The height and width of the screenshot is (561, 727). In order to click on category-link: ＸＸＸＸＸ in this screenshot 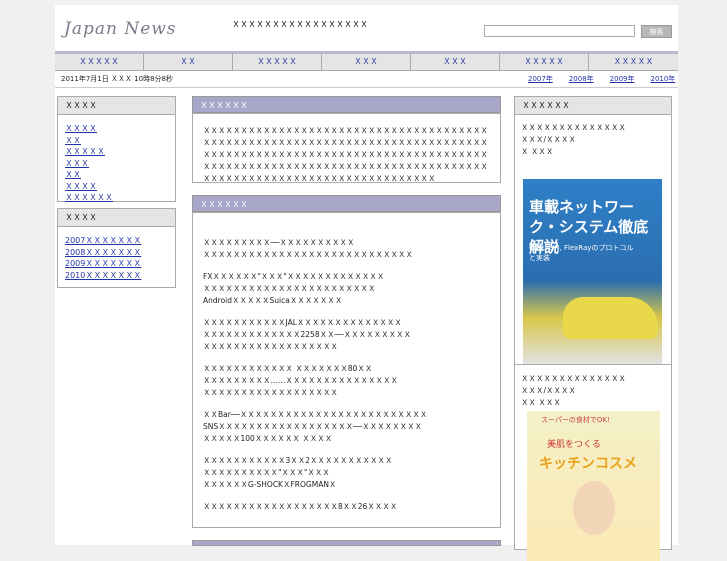, I will do `click(85, 151)`.